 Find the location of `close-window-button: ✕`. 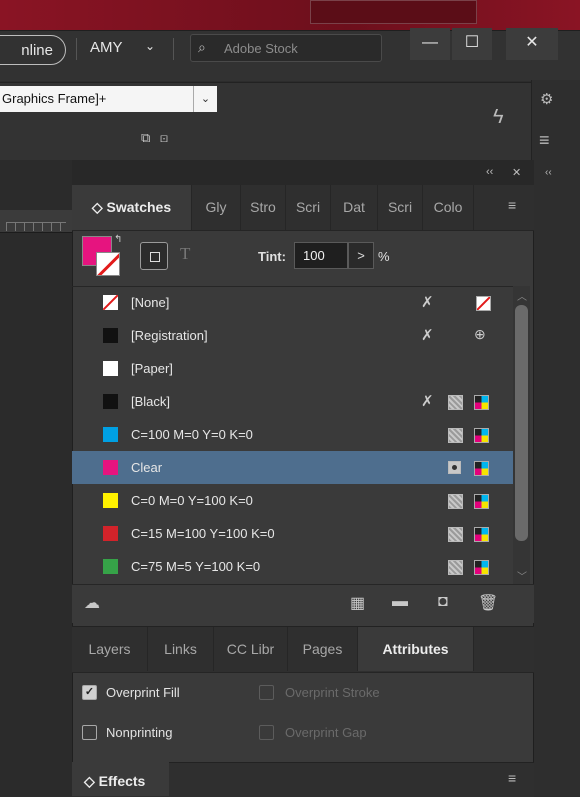

close-window-button: ✕ is located at coordinates (532, 44).